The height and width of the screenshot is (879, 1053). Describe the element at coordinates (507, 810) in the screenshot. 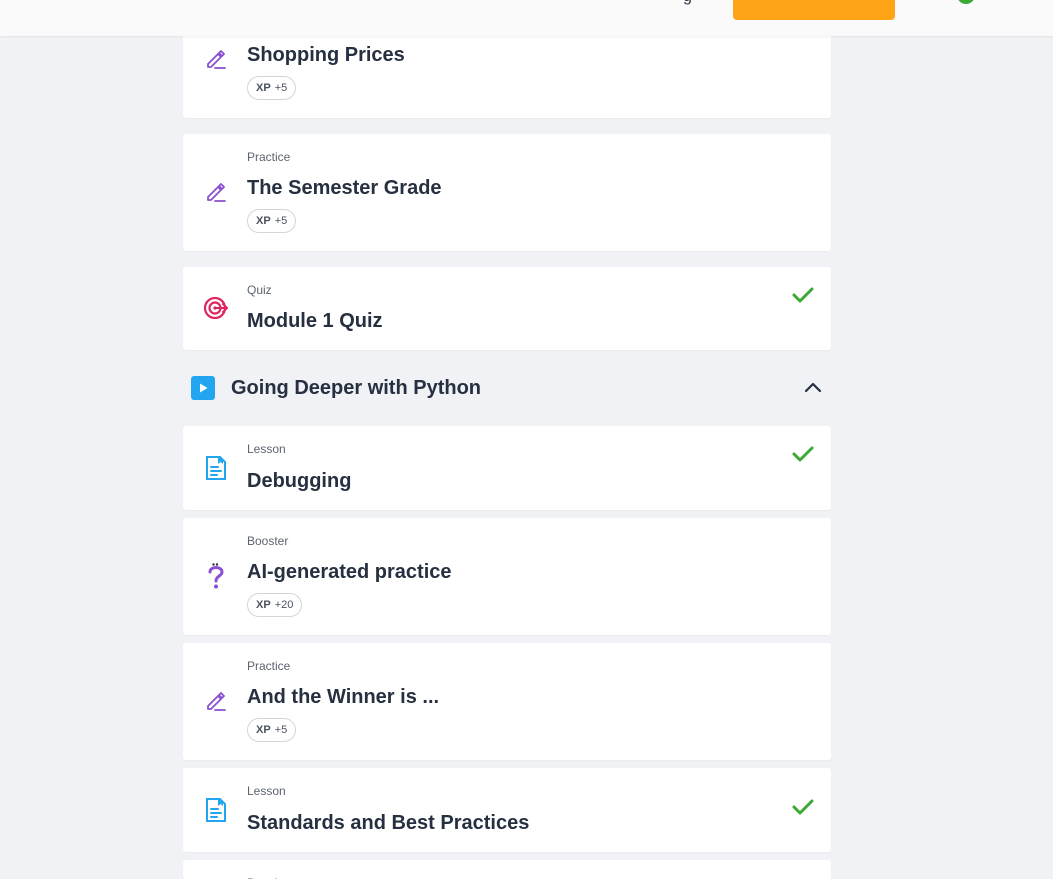

I see `list-item: Lesson Standards and Best Practices` at that location.